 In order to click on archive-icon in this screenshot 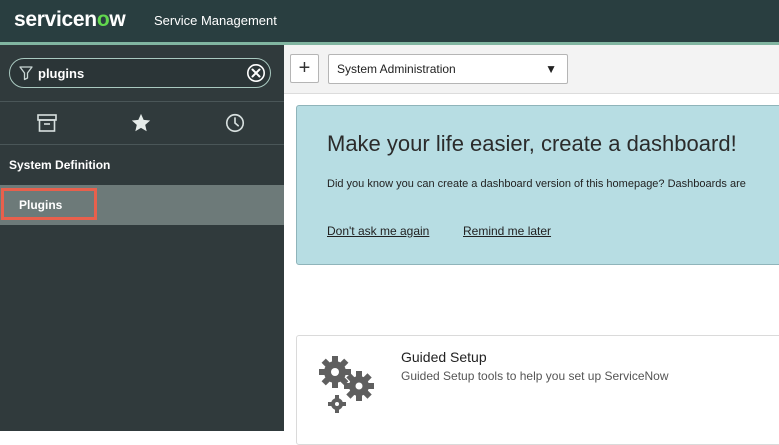, I will do `click(47, 123)`.